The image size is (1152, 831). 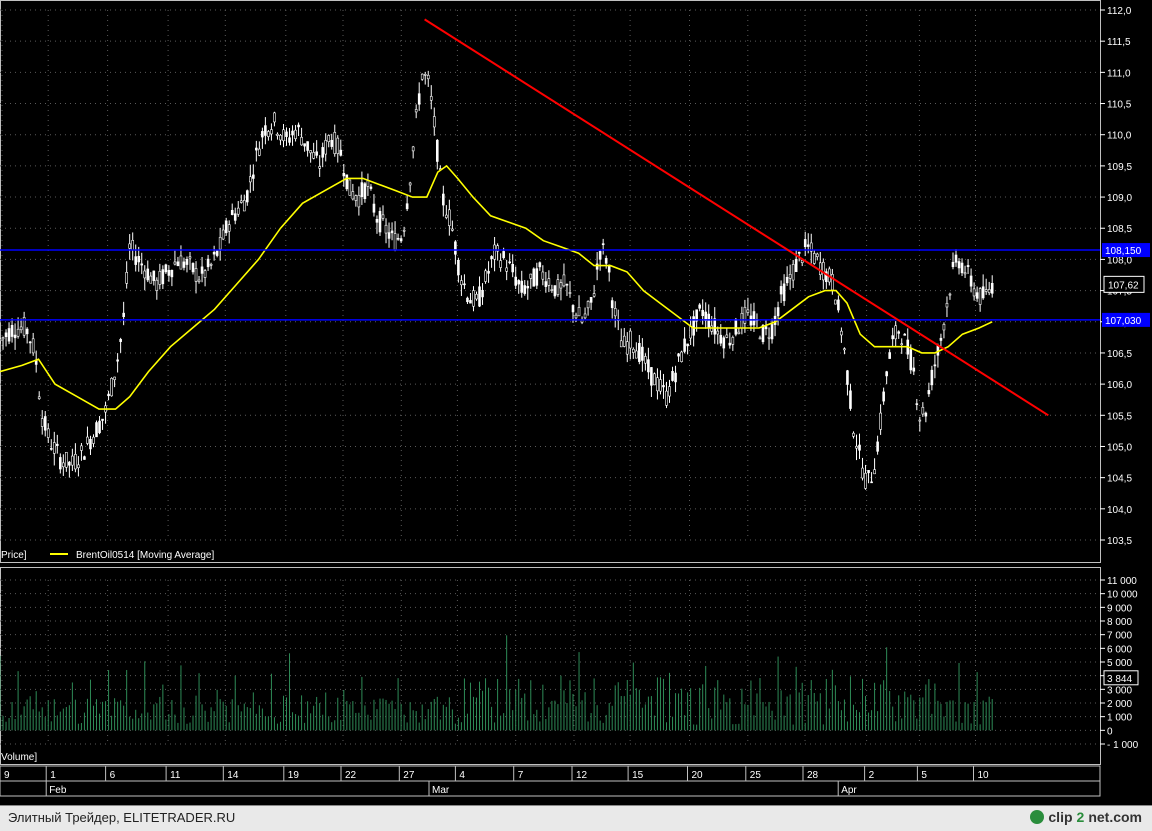 I want to click on volume-tick-label: 1 000, so click(x=1119, y=718).